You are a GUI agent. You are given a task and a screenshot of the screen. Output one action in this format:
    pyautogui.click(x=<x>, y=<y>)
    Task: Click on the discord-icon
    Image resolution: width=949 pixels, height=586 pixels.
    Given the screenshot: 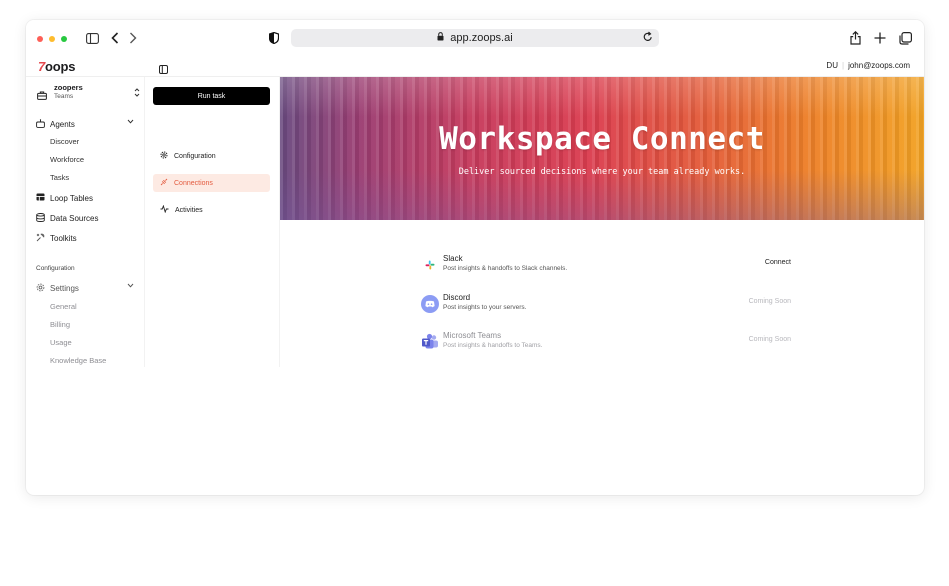 What is the action you would take?
    pyautogui.click(x=430, y=304)
    